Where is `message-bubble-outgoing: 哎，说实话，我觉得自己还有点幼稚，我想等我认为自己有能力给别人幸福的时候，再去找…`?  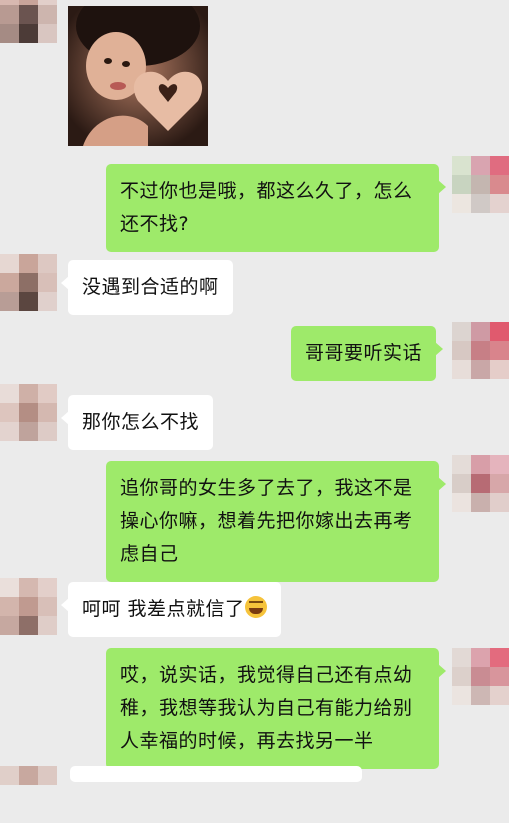 message-bubble-outgoing: 哎，说实话，我觉得自己还有点幼稚，我想等我认为自己有能力给别人幸福的时候，再去找… is located at coordinates (276, 708).